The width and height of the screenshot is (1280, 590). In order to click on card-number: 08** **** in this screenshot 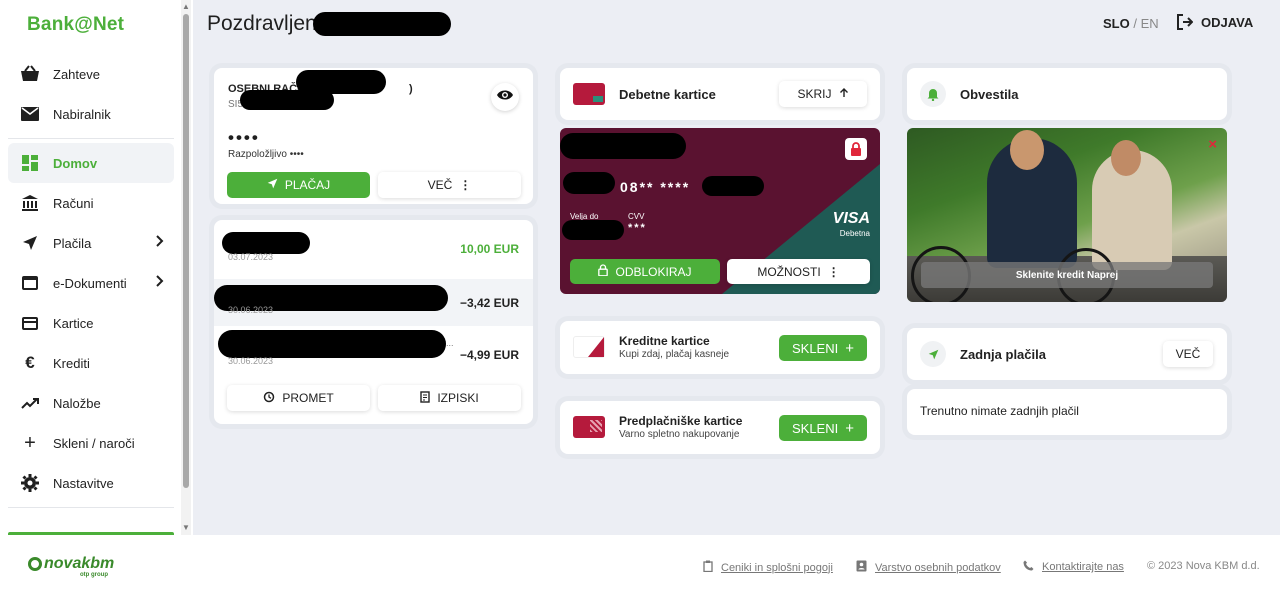, I will do `click(655, 187)`.